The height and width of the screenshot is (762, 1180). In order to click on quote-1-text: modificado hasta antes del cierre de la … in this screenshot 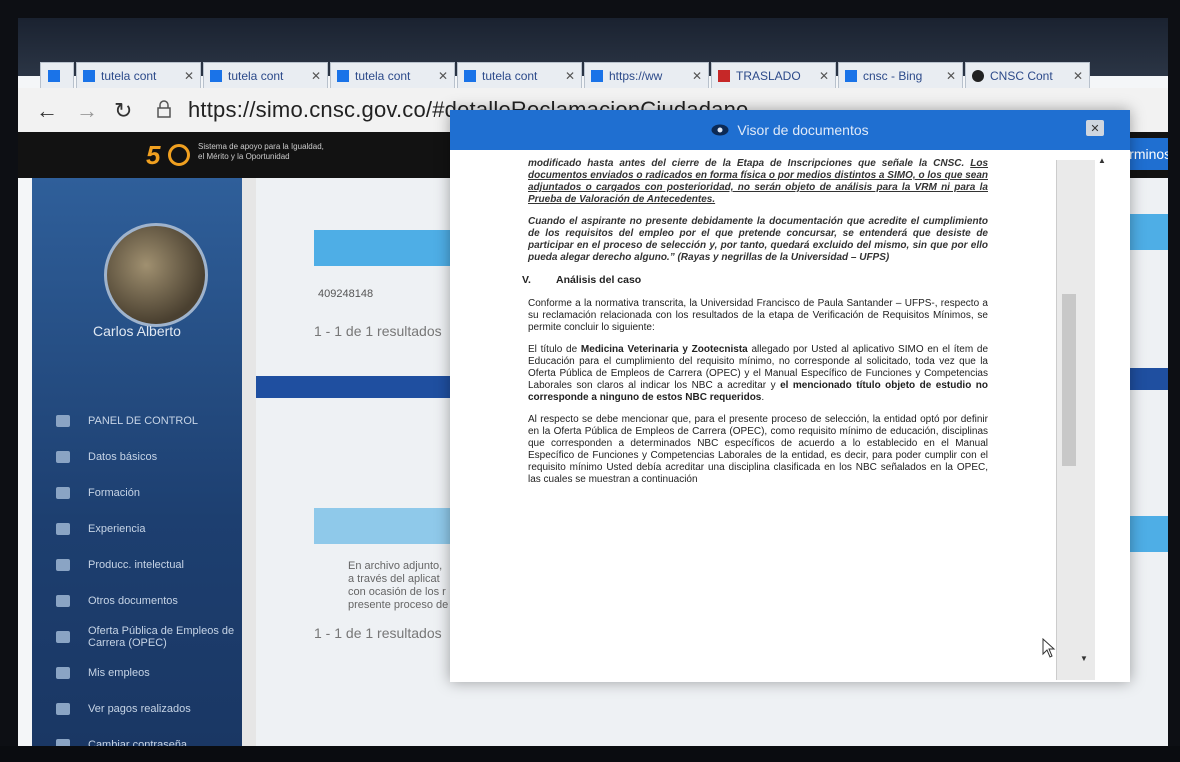, I will do `click(746, 163)`.